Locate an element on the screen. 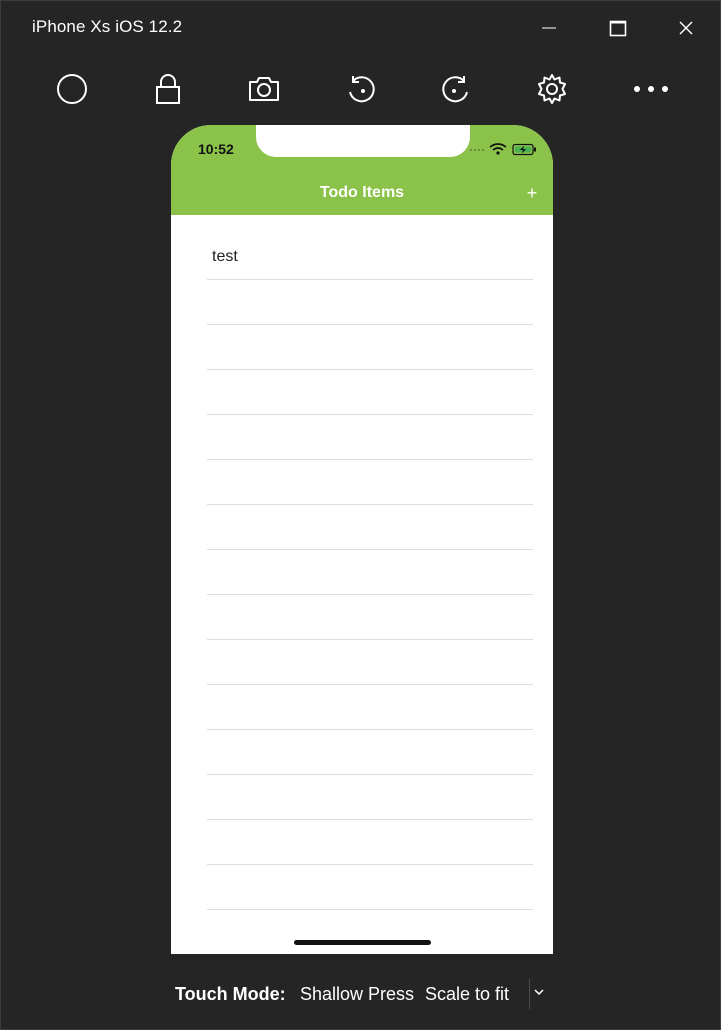 The image size is (721, 1030). more-button is located at coordinates (651, 89).